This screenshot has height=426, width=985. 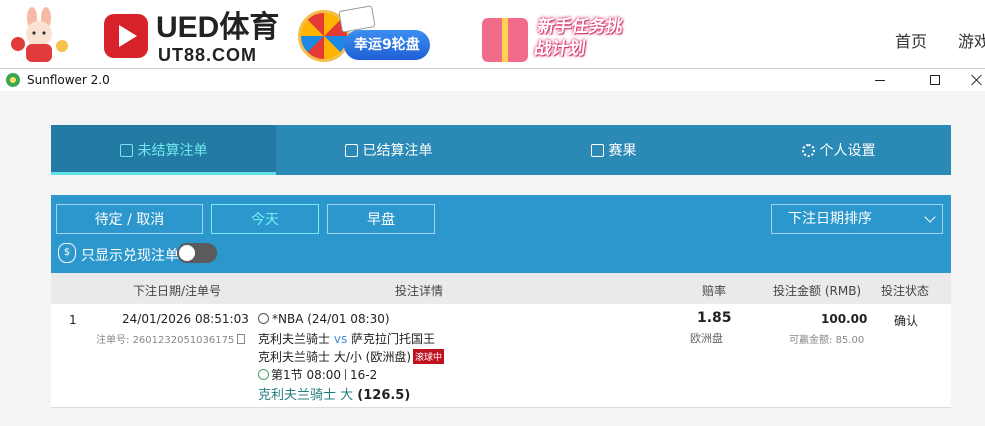 What do you see at coordinates (844, 319) in the screenshot?
I see `stake-amount: 100.00` at bounding box center [844, 319].